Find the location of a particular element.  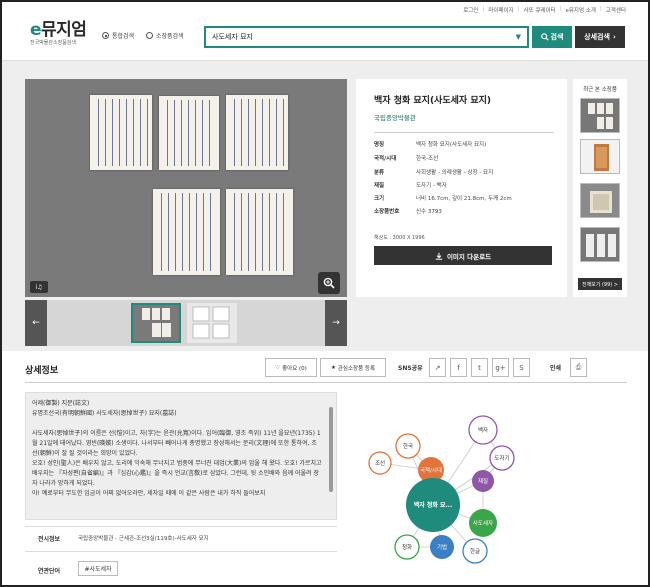

about-link: e뮤지엄 소개 is located at coordinates (580, 10).